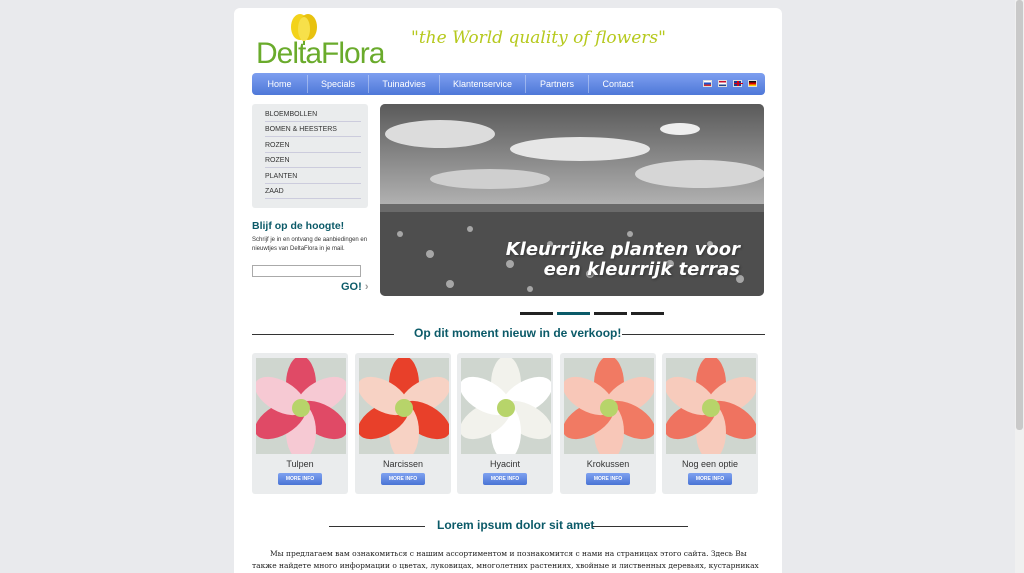  What do you see at coordinates (298, 226) in the screenshot?
I see `newsletter-title: Blijf op de hoogte!` at bounding box center [298, 226].